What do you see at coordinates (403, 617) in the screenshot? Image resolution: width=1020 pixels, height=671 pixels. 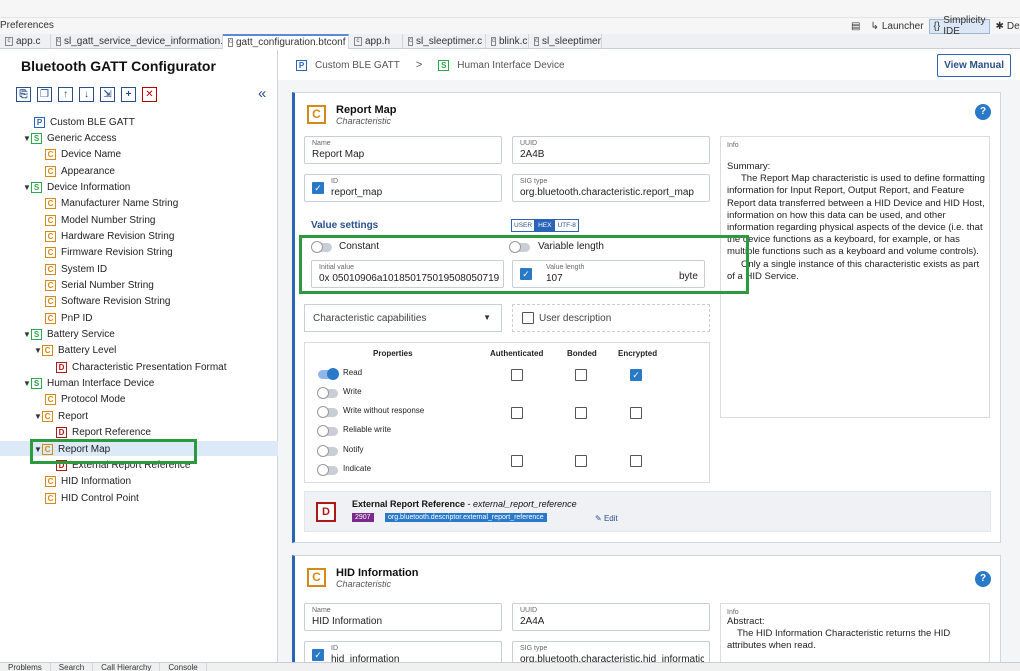 I see `name-field: Name HID Information` at bounding box center [403, 617].